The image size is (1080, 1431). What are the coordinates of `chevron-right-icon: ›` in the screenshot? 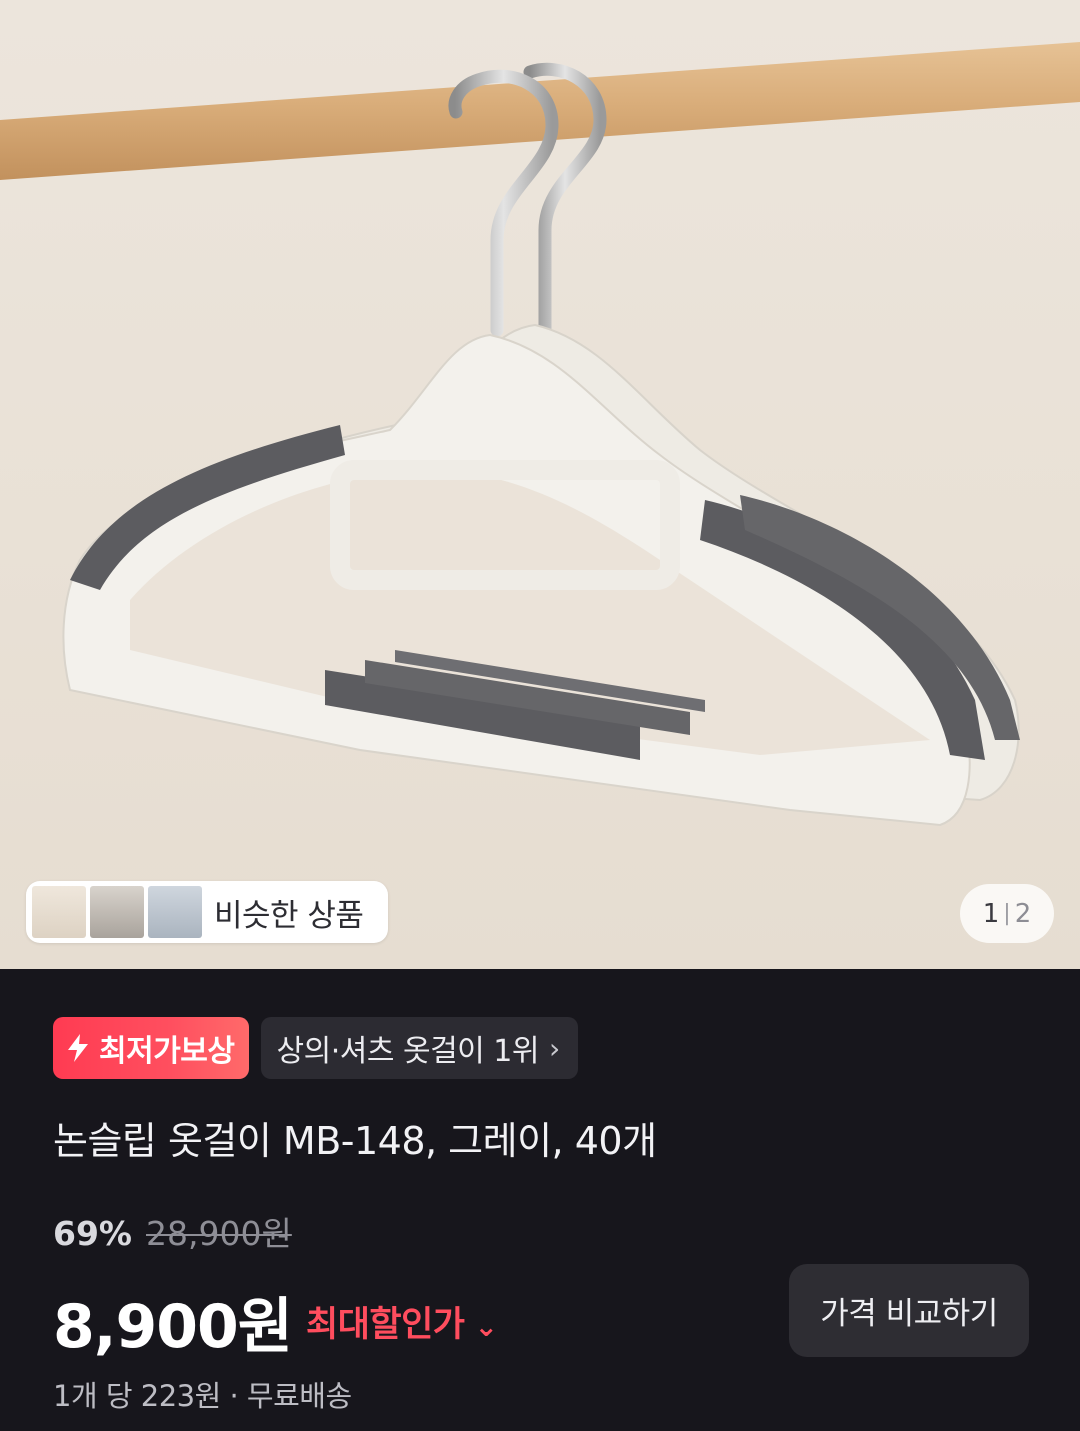 It's located at (554, 1048).